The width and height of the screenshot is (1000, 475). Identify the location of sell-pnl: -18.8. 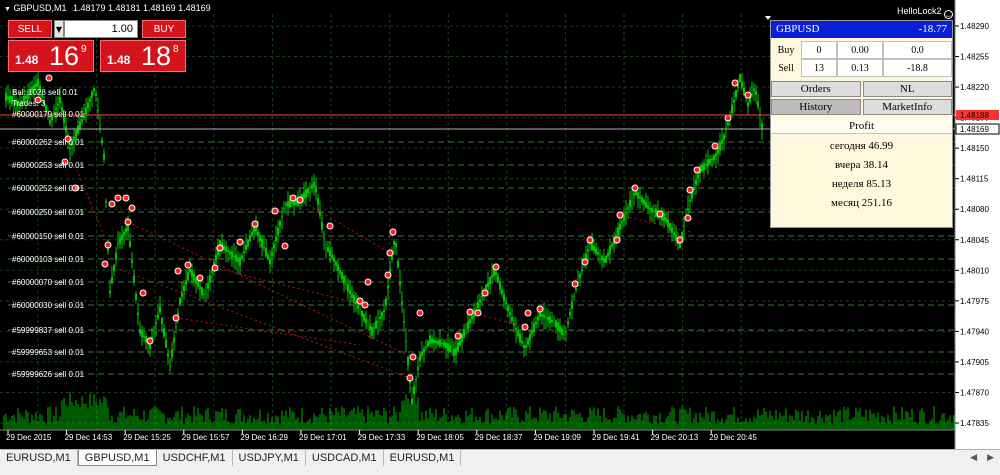
(917, 68).